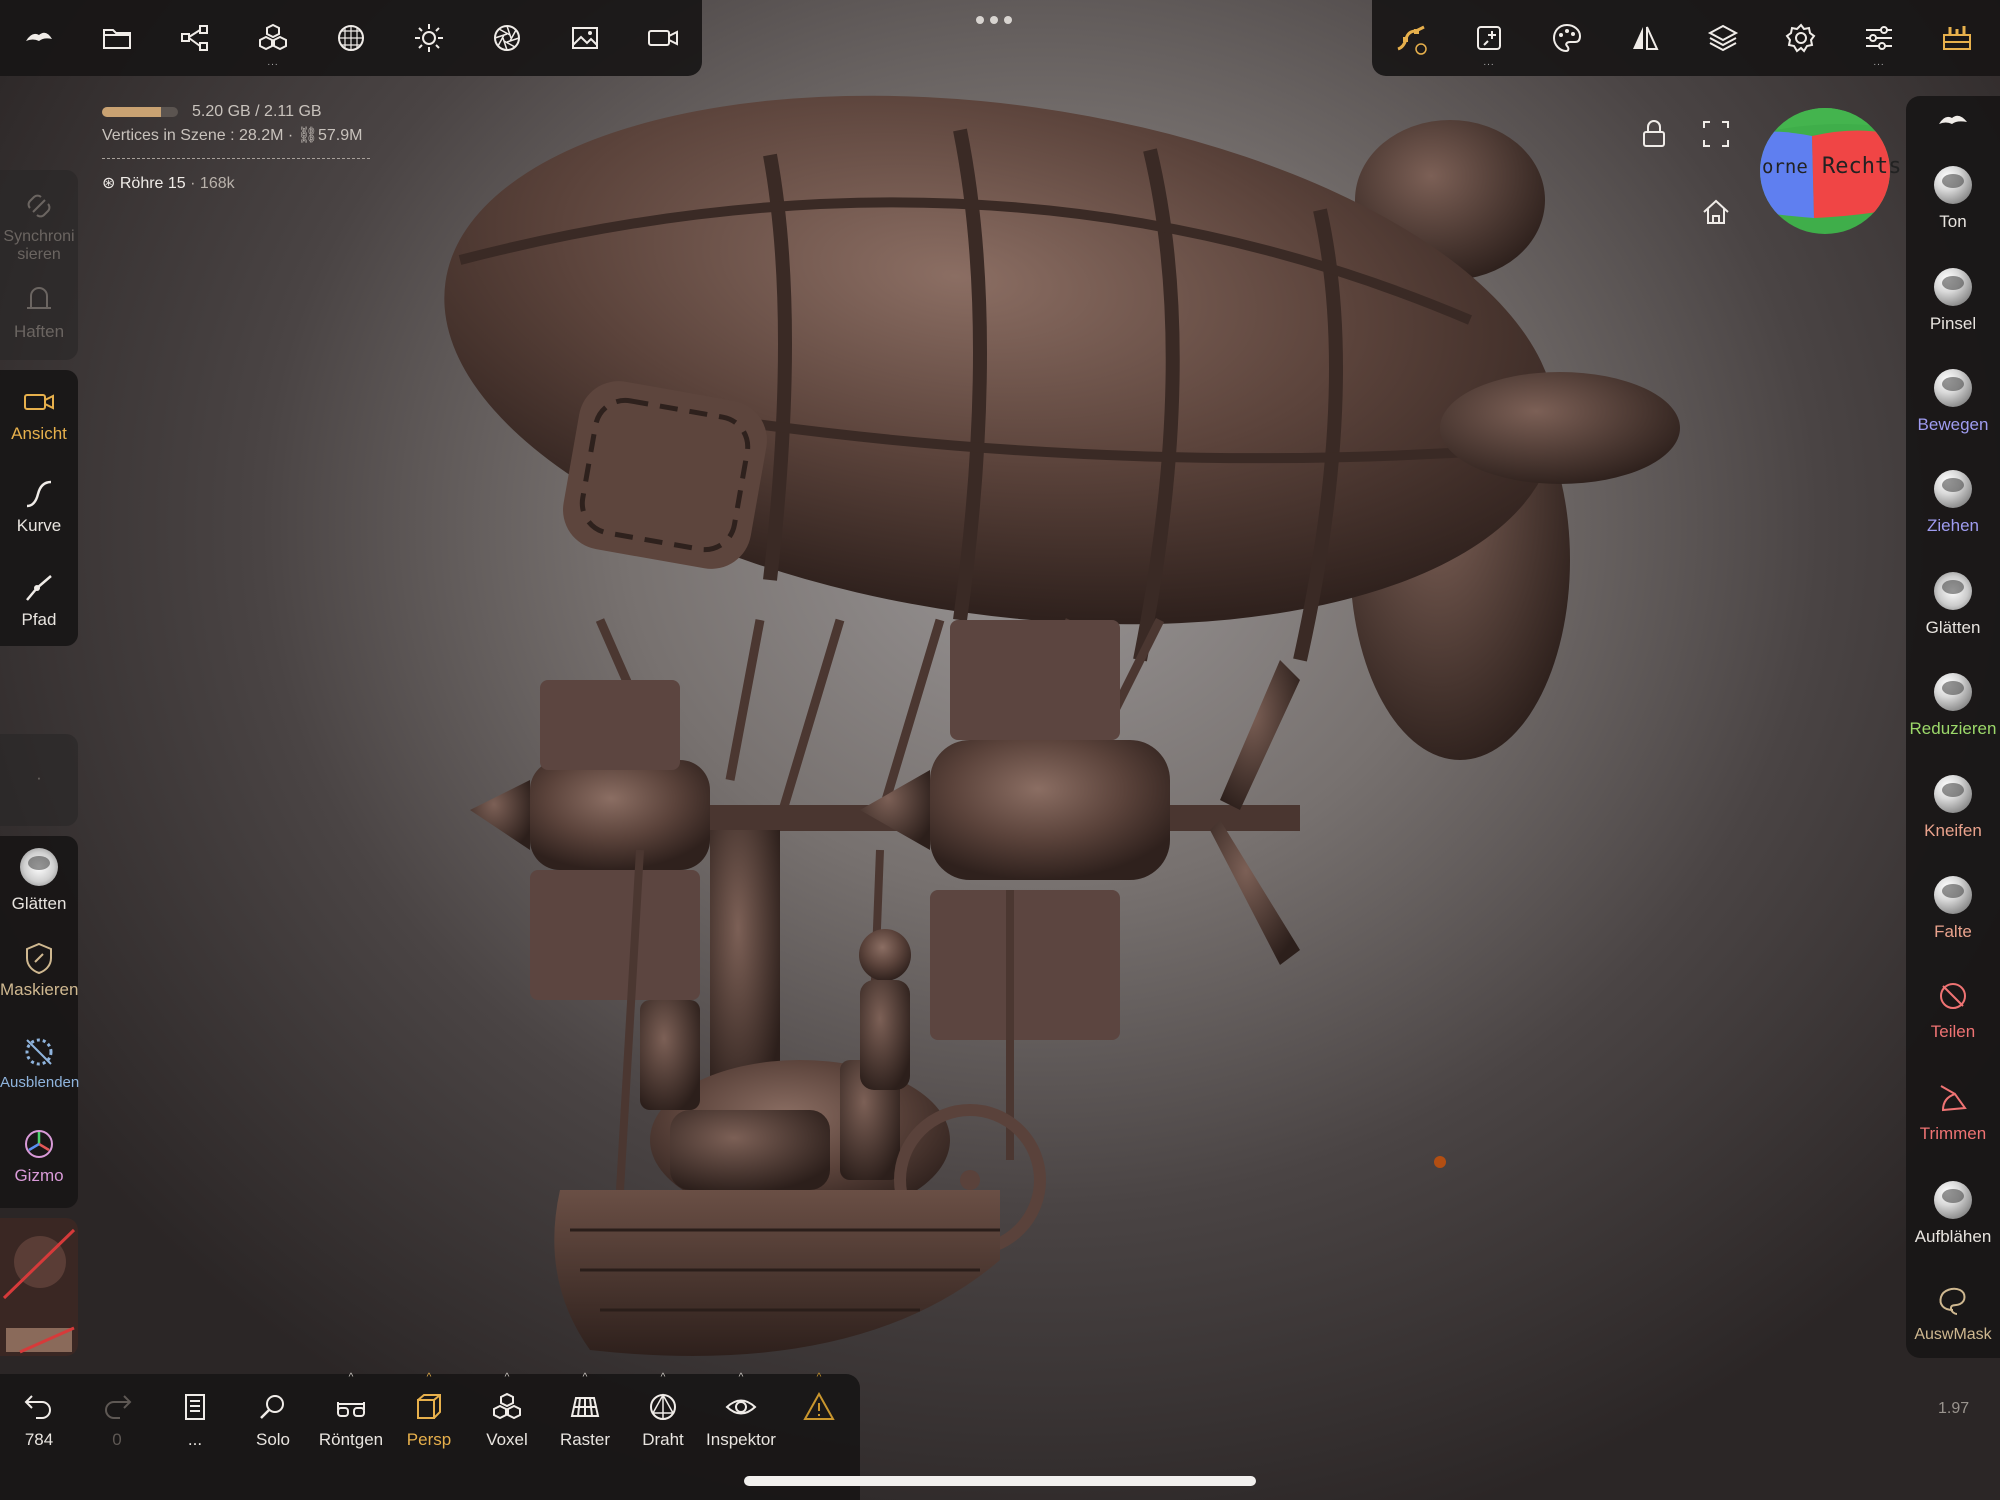 This screenshot has height=1500, width=2000. Describe the element at coordinates (1953, 794) in the screenshot. I see `pinch-sphere-icon` at that location.